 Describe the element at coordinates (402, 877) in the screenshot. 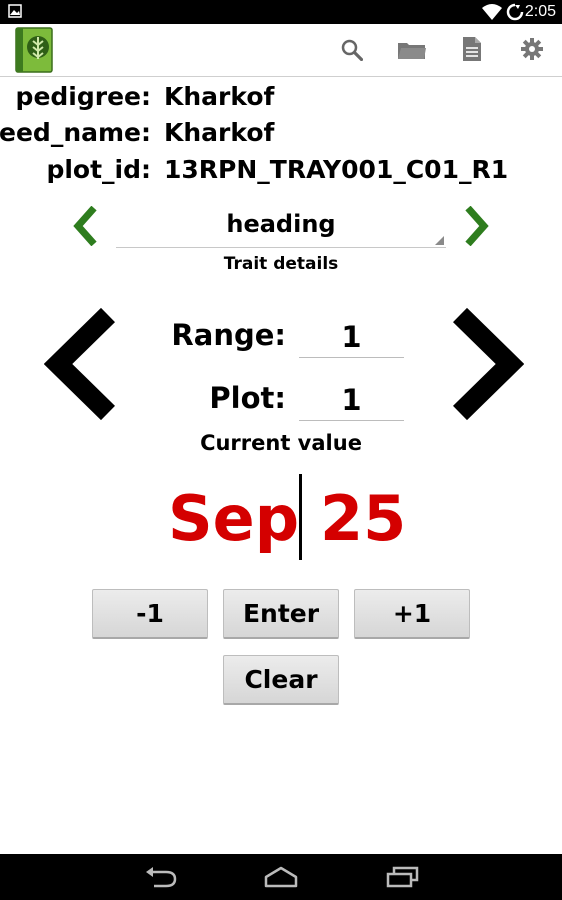

I see `recent-apps-icon` at that location.